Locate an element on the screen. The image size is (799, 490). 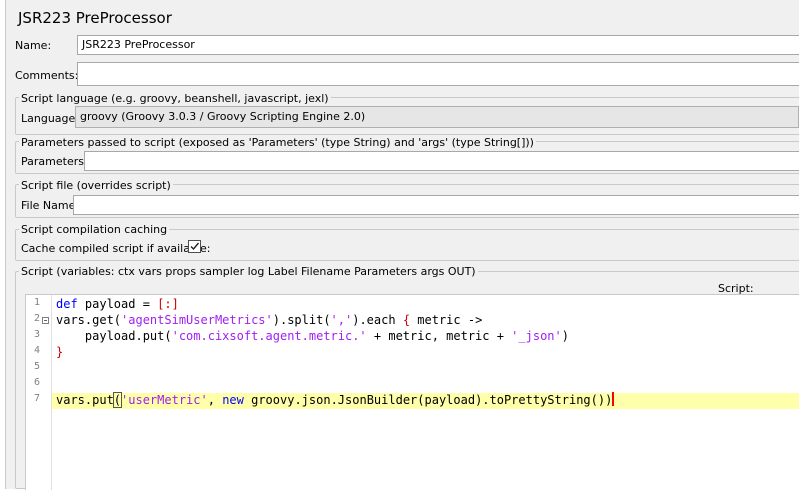
code-token: vars.put is located at coordinates (85, 400).